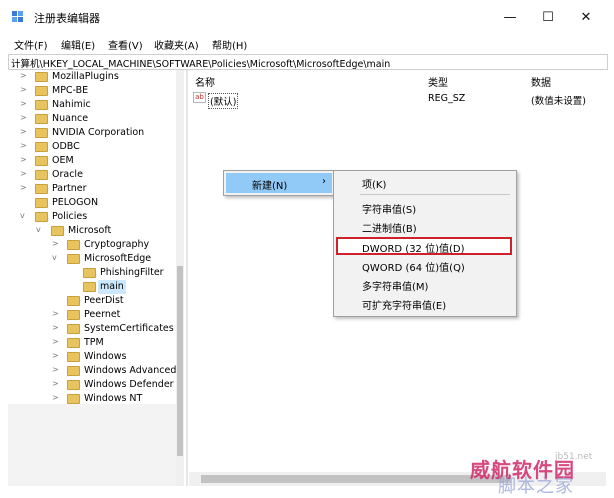  What do you see at coordinates (41, 217) in the screenshot?
I see `folder-open-icon` at bounding box center [41, 217].